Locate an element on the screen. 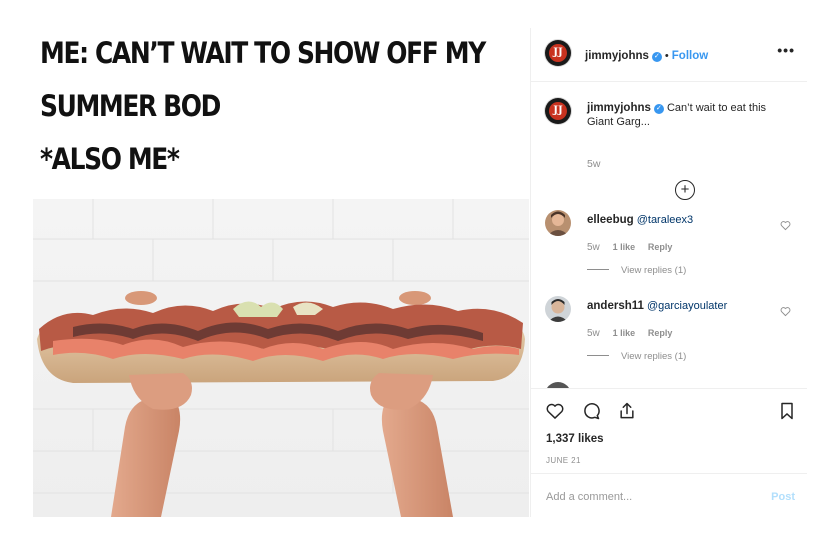 The image size is (838, 548). comment-text: elleebug @taraleex3 is located at coordinates (640, 220).